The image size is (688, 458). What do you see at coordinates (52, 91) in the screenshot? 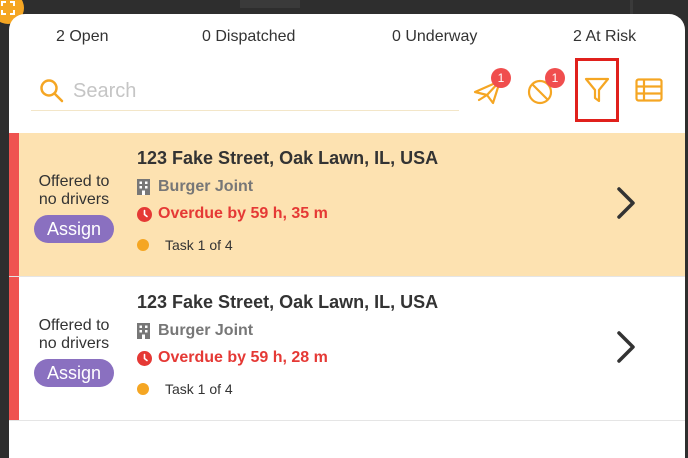
I see `search-icon` at bounding box center [52, 91].